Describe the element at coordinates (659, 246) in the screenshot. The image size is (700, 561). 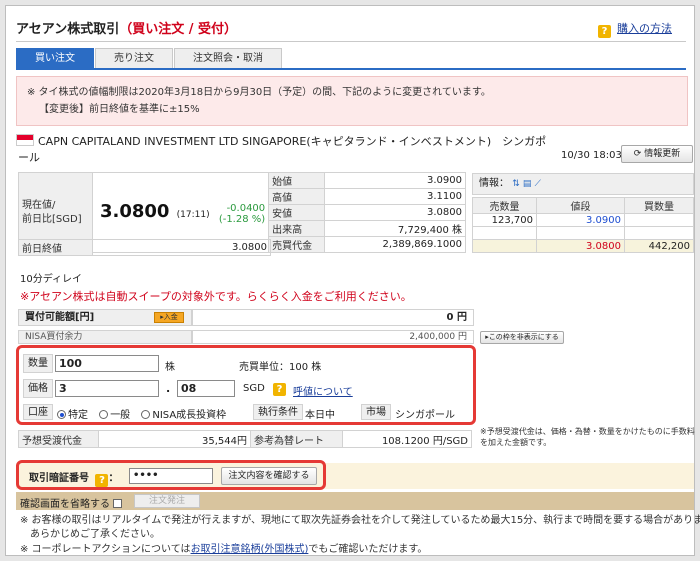
I see `bid-qty: 442,200` at that location.